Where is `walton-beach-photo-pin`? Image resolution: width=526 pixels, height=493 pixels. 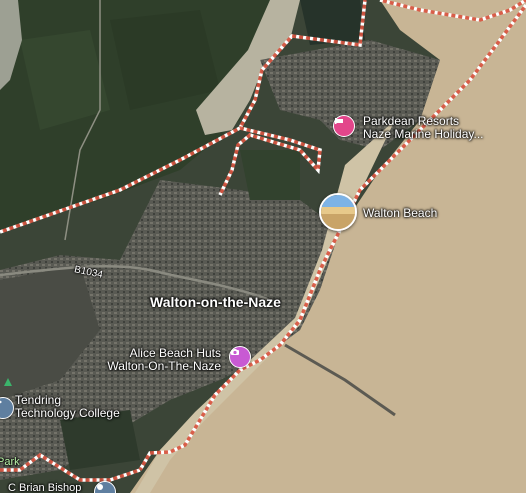
walton-beach-photo-pin is located at coordinates (338, 212).